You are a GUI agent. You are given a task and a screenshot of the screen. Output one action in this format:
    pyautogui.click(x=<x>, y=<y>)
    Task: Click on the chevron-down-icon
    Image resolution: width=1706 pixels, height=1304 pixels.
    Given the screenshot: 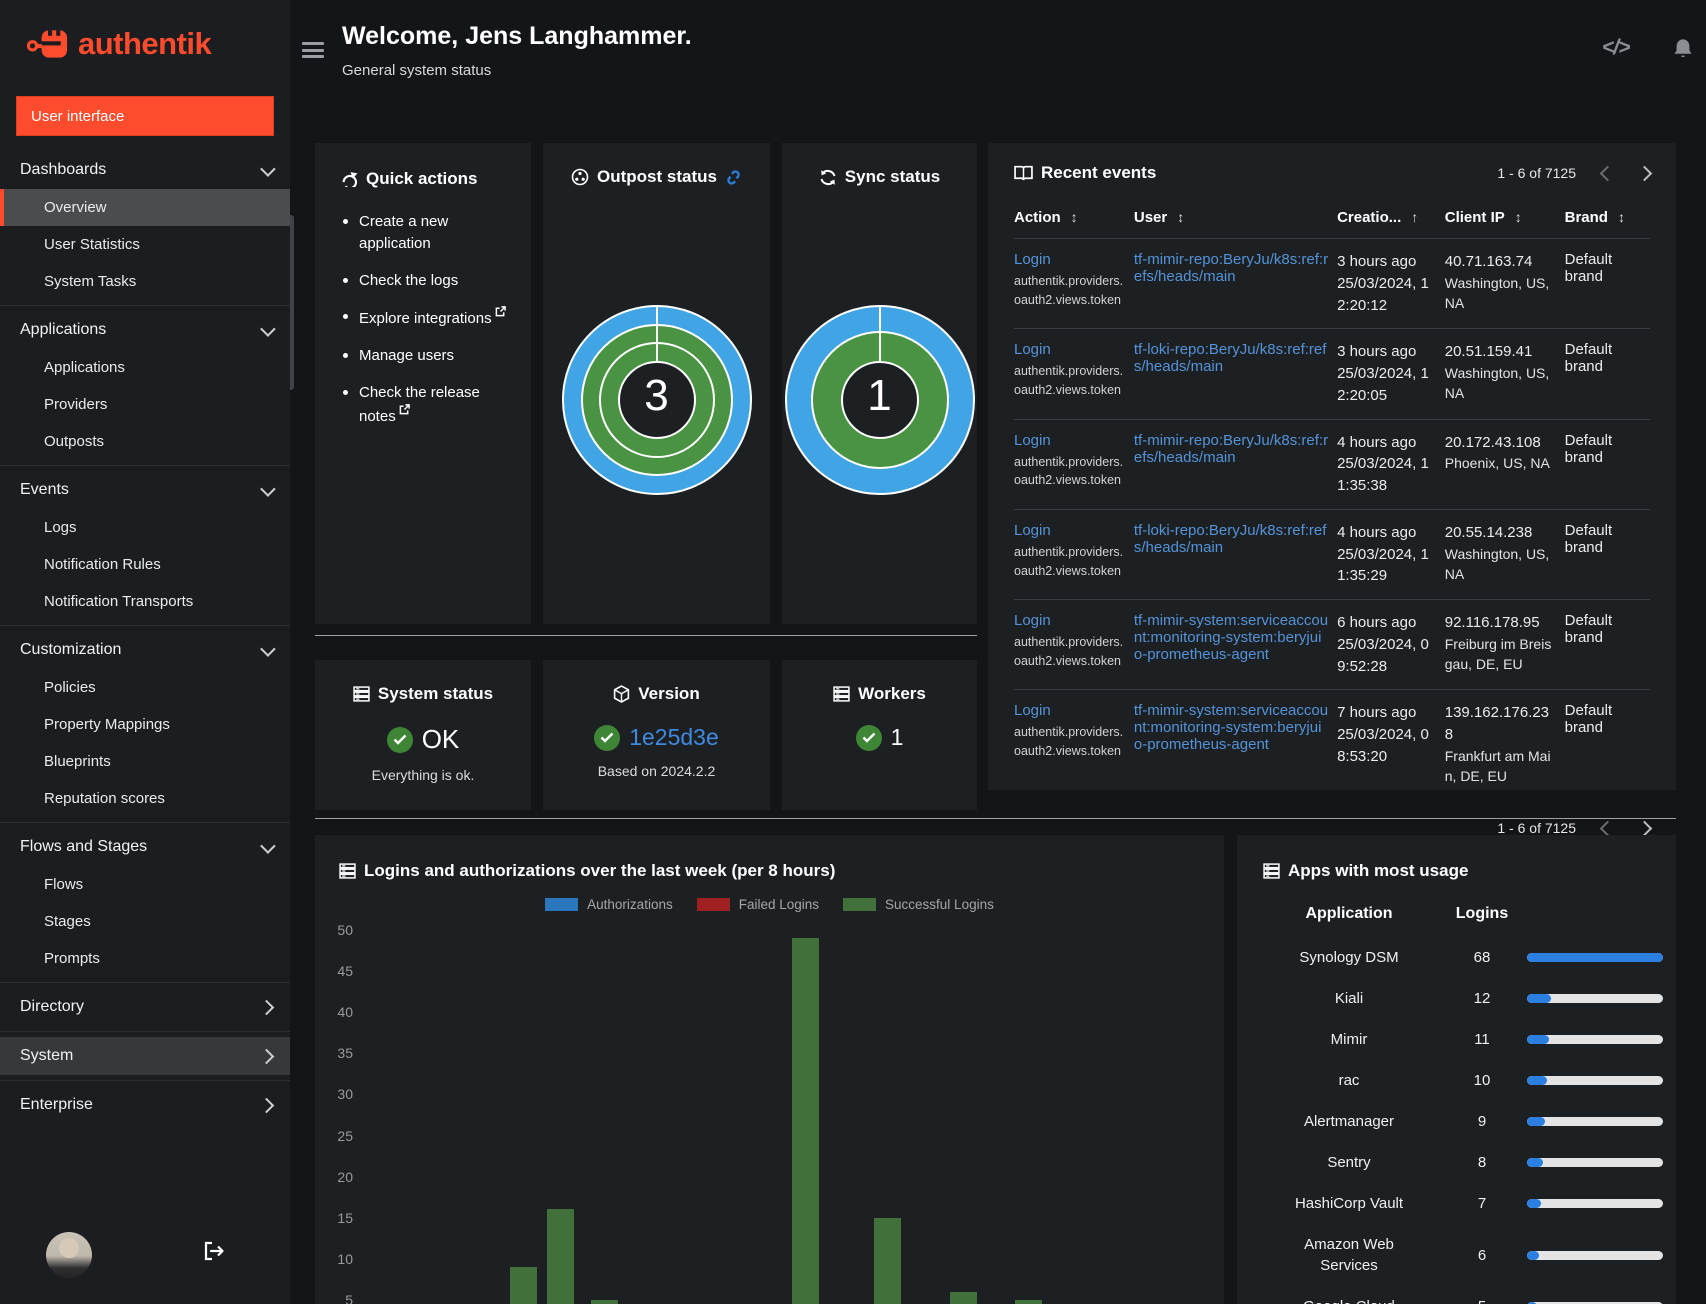 What is the action you would take?
    pyautogui.click(x=268, y=488)
    